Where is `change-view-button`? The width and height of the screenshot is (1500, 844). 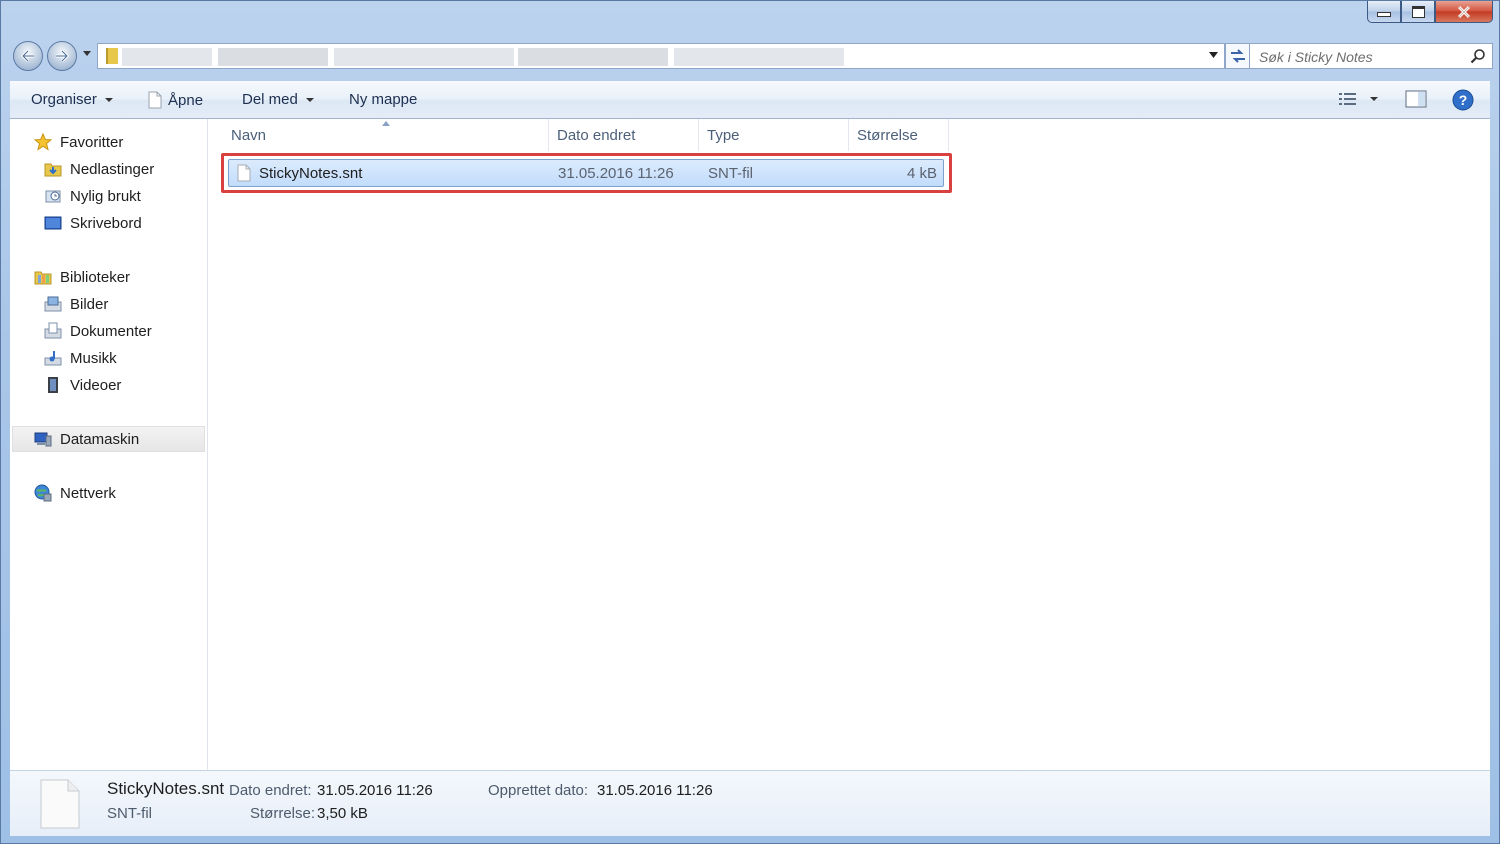
change-view-button is located at coordinates (1358, 99).